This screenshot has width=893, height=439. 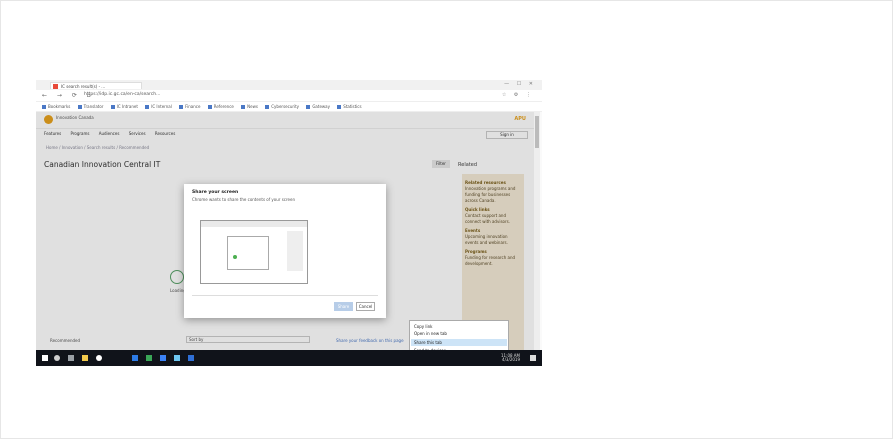 I want to click on bookmark-item: IC Intranet, so click(x=124, y=106).